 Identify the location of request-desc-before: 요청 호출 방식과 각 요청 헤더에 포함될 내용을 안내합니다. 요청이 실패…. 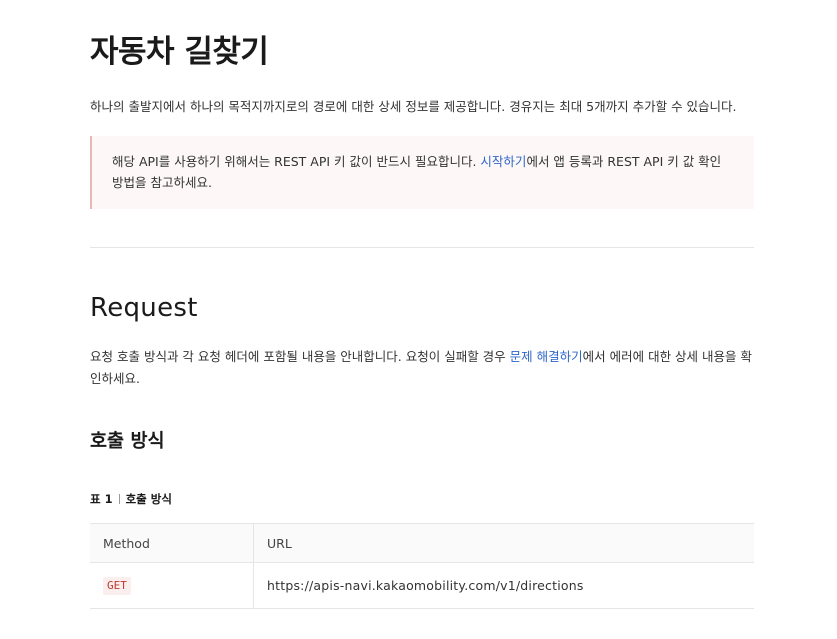
(300, 356).